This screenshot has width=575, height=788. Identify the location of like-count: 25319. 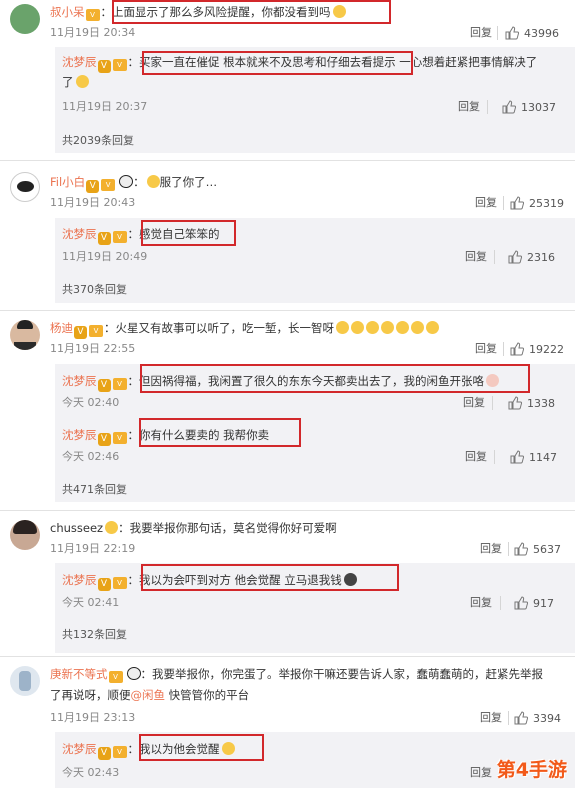
(546, 203).